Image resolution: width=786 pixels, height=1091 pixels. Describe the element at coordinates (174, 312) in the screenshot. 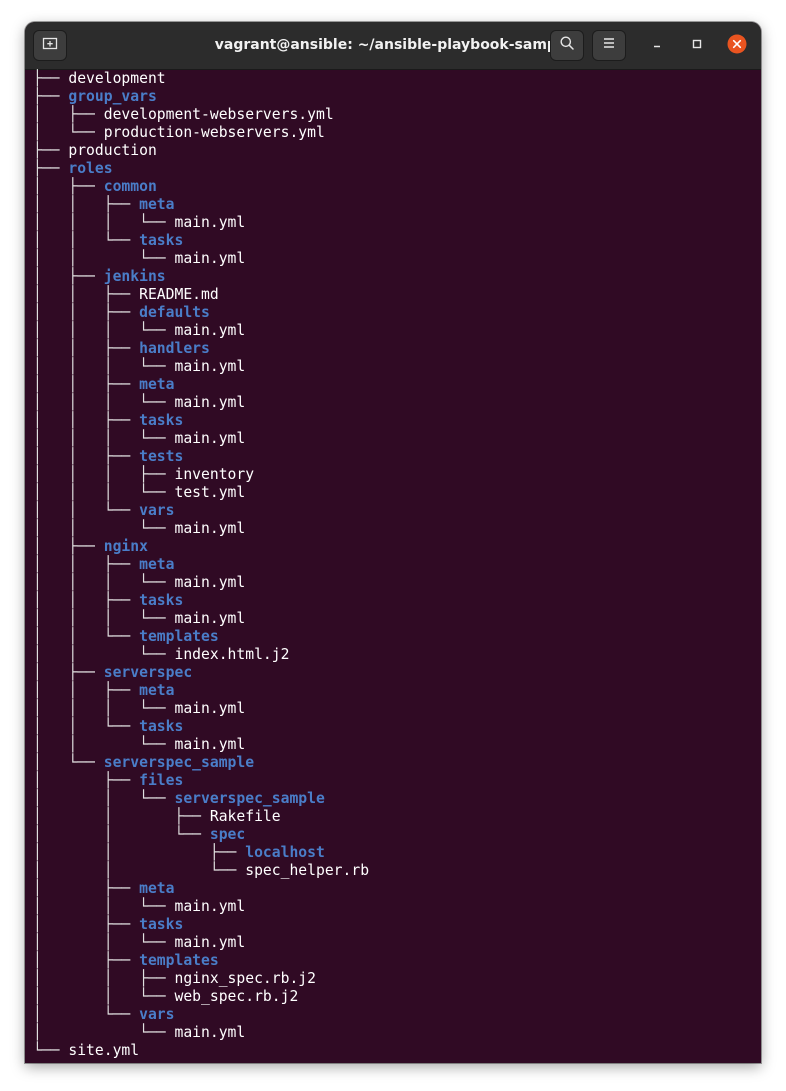

I see `directory-name: defaults` at that location.